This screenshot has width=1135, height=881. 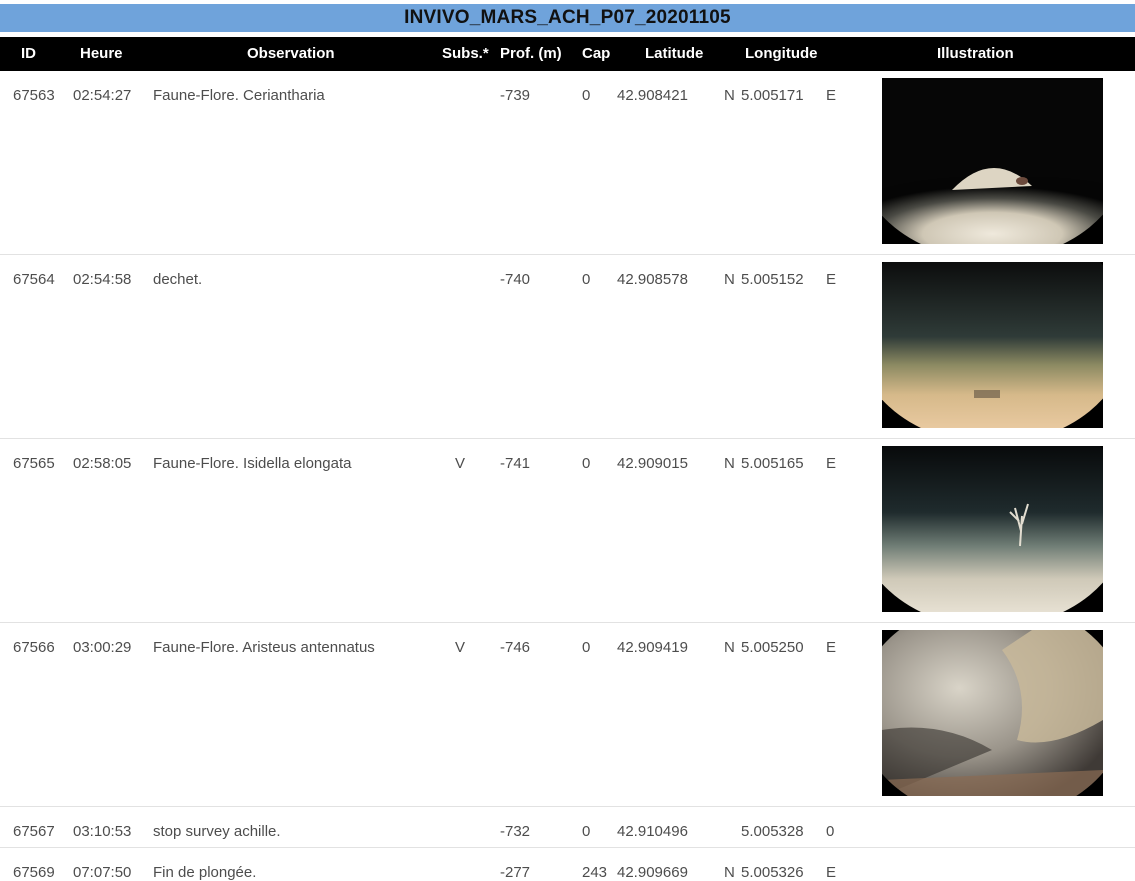 I want to click on cell-latitude: 42.909669, so click(x=652, y=872).